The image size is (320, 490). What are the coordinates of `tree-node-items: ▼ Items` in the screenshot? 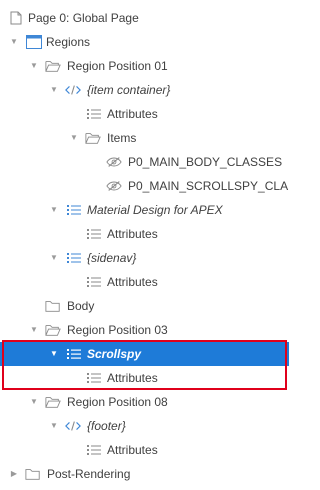 It's located at (144, 138).